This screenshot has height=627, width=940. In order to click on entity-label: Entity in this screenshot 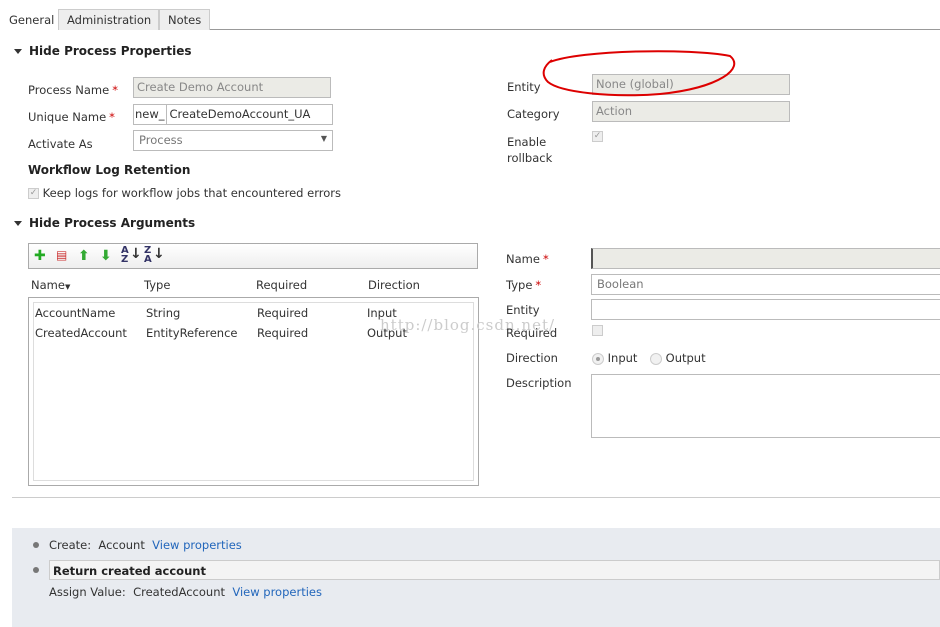, I will do `click(524, 87)`.